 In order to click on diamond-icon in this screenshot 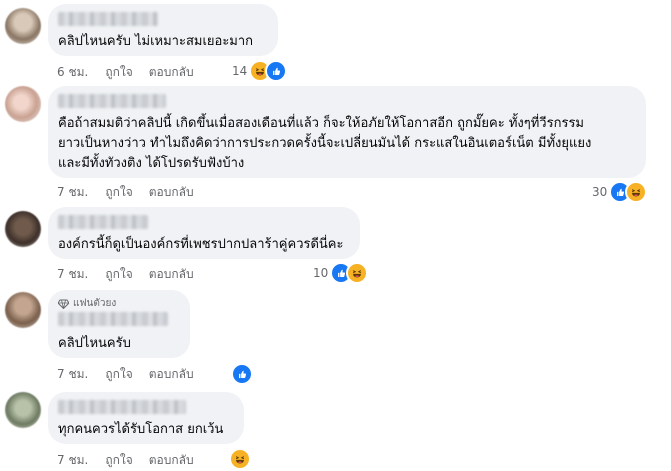, I will do `click(63, 304)`.